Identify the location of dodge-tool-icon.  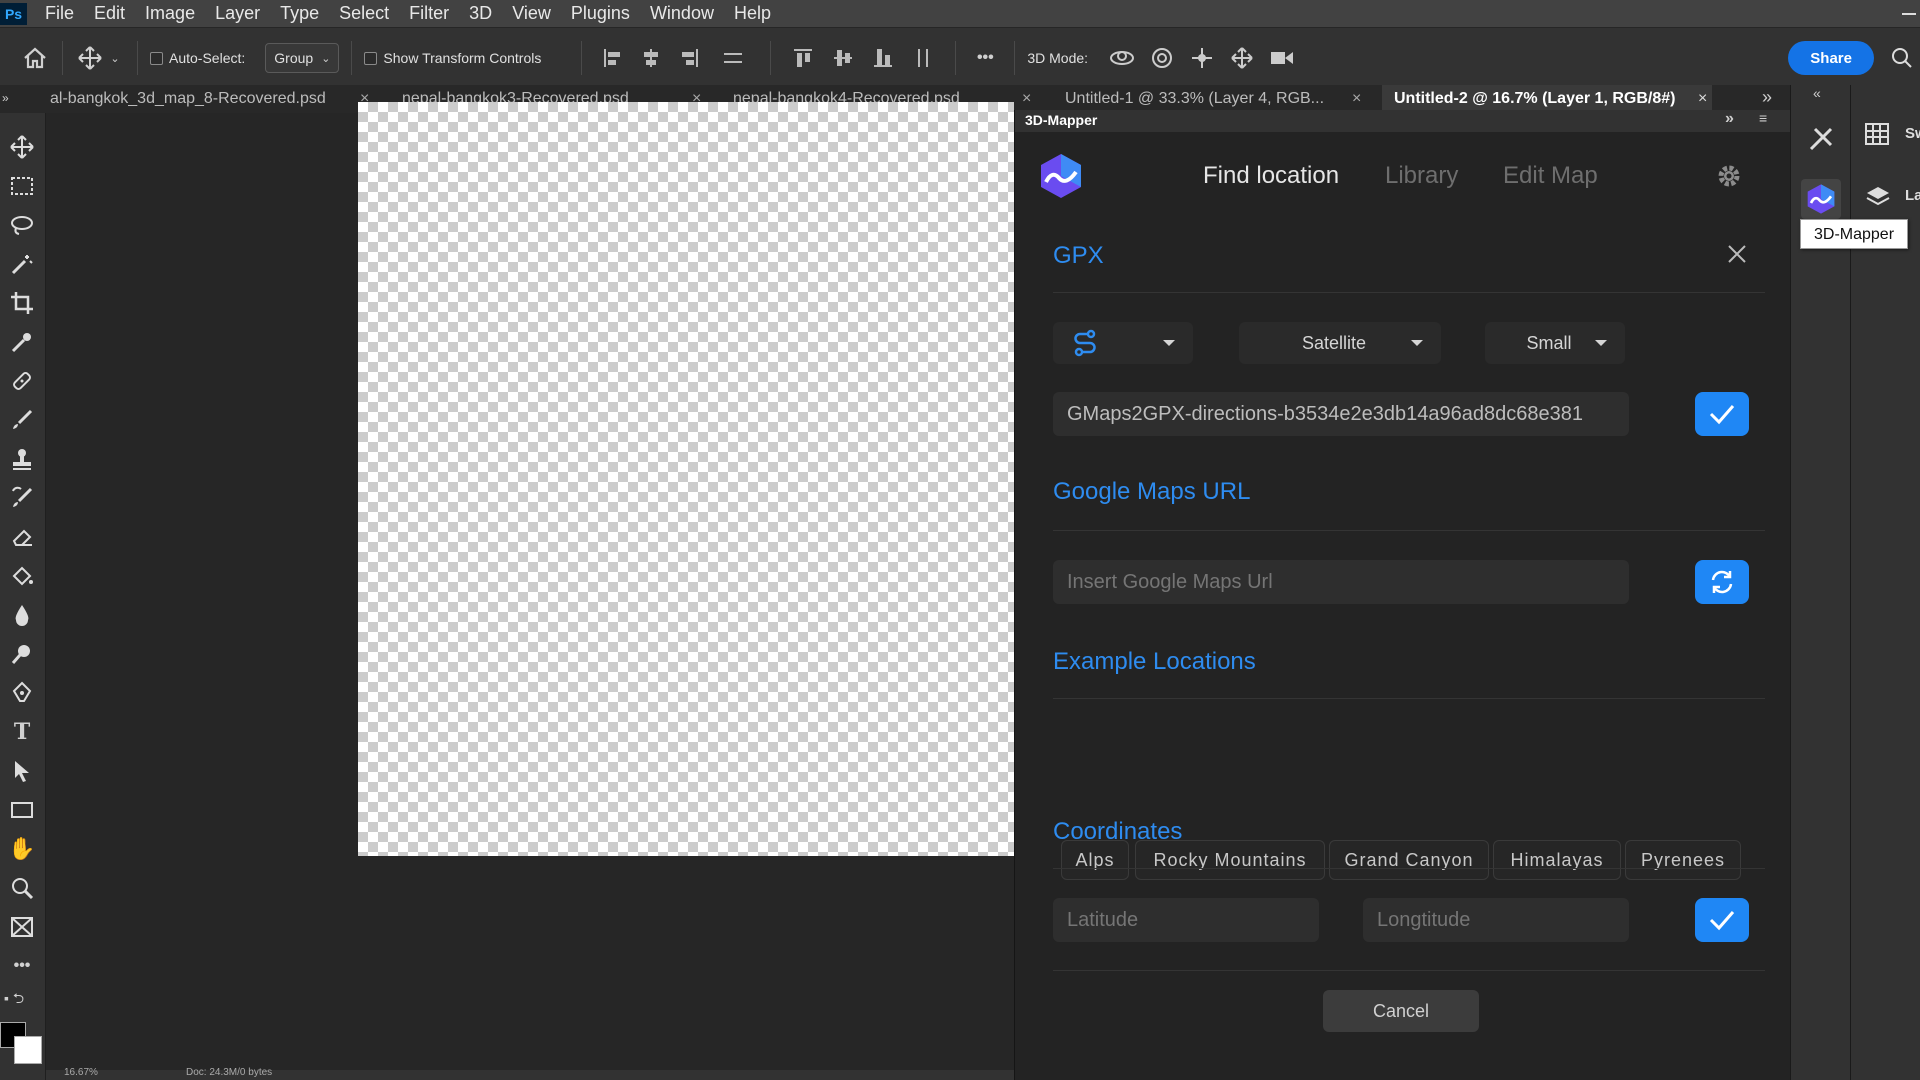
(22, 654).